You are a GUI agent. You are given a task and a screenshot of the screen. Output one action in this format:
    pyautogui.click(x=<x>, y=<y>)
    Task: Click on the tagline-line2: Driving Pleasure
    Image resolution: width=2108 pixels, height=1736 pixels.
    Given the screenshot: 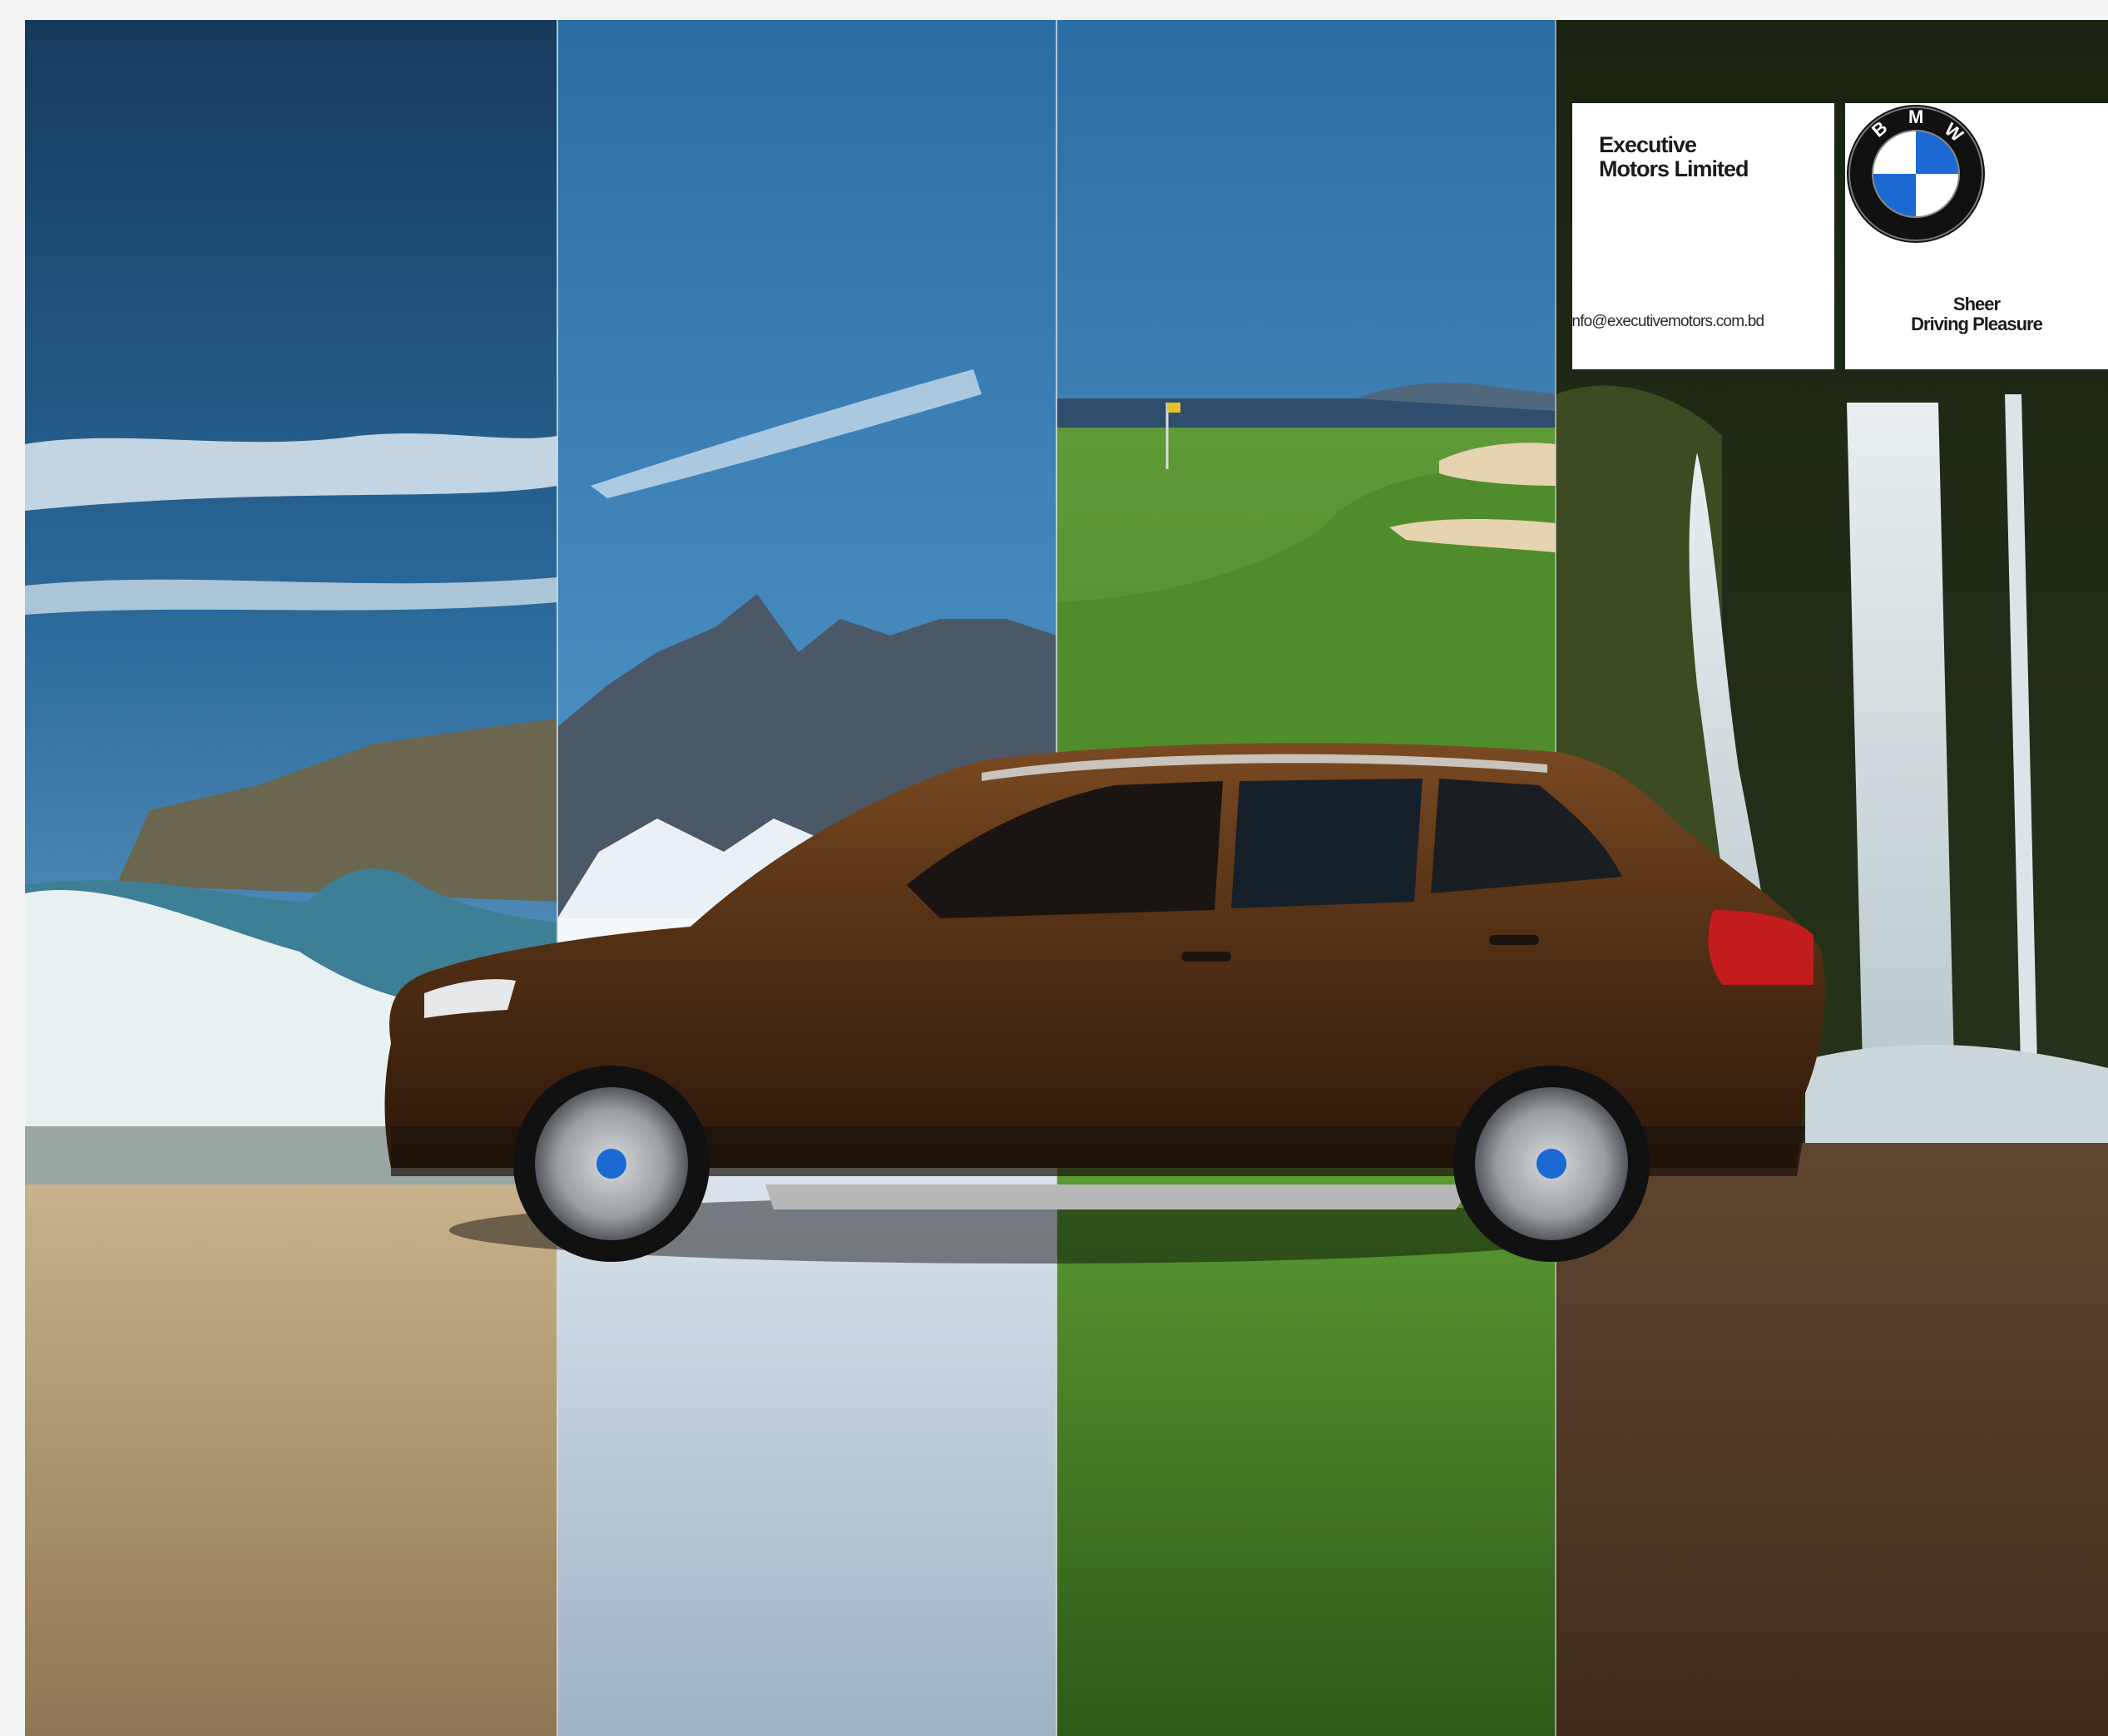 What is the action you would take?
    pyautogui.click(x=1977, y=324)
    